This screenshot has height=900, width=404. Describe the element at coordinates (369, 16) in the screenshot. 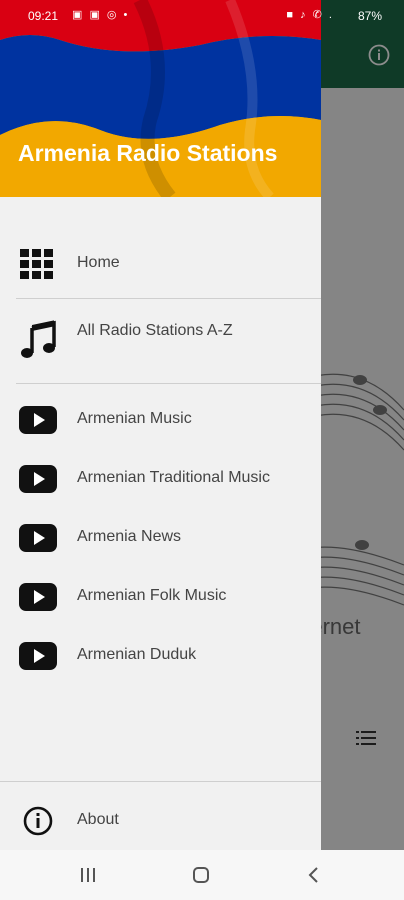

I see `battery-level: 87%` at that location.